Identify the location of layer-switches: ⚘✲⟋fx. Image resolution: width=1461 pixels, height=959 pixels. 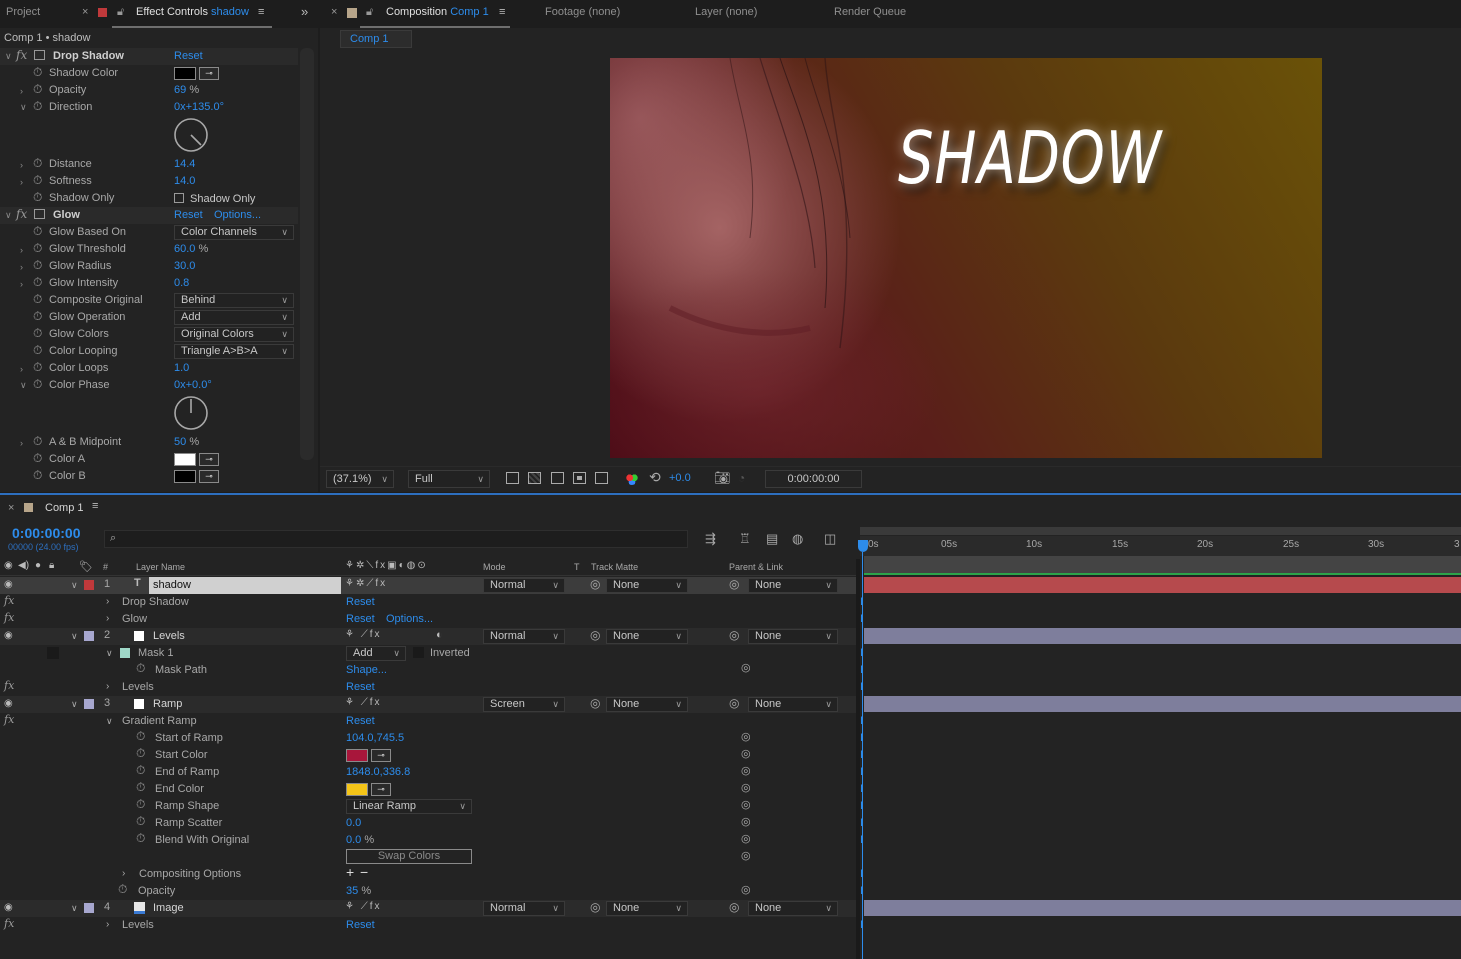
(366, 583).